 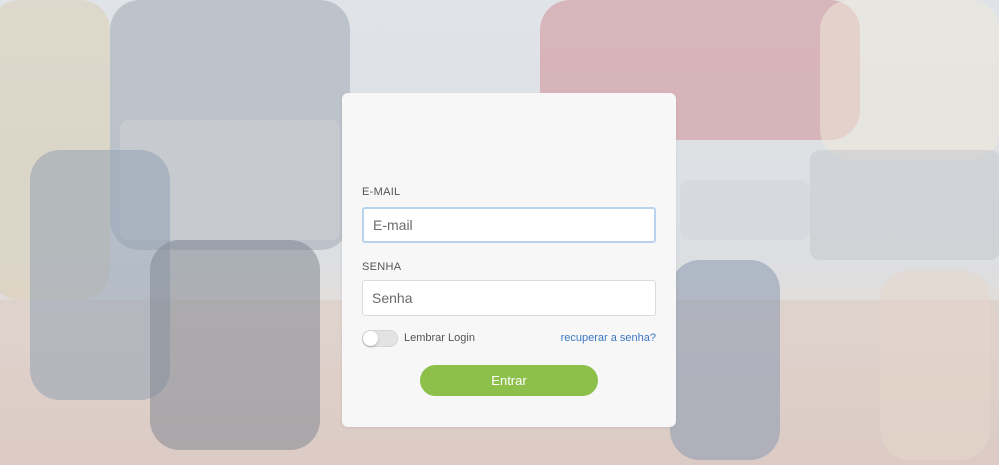 What do you see at coordinates (509, 380) in the screenshot?
I see `login-button: Entrar` at bounding box center [509, 380].